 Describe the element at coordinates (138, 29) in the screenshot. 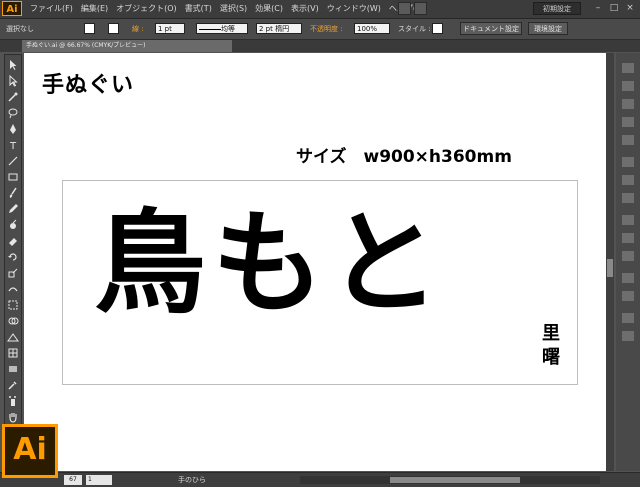

I see `stroke-label: 線 :` at that location.